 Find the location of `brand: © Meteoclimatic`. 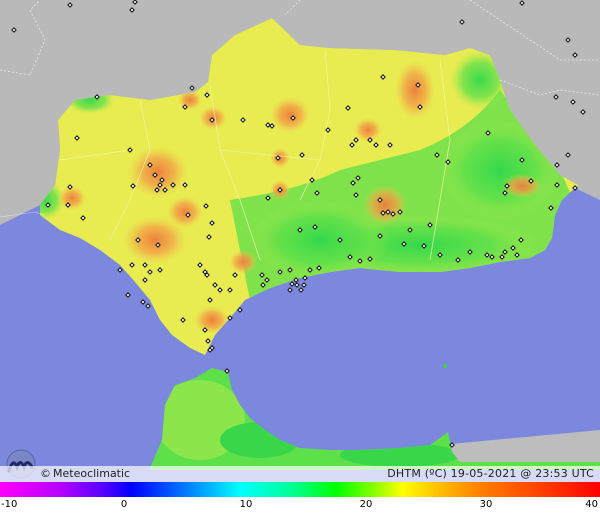

brand: © Meteoclimatic is located at coordinates (85, 474).